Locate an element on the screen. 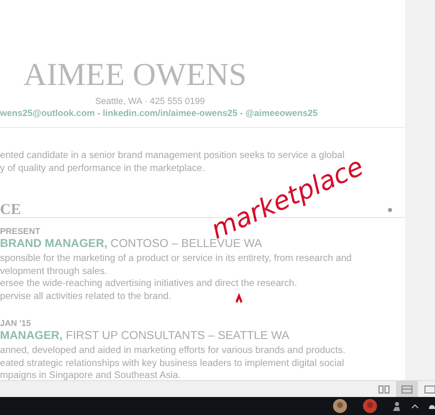 The height and width of the screenshot is (415, 435). job-dates: PRESENT is located at coordinates (20, 231).